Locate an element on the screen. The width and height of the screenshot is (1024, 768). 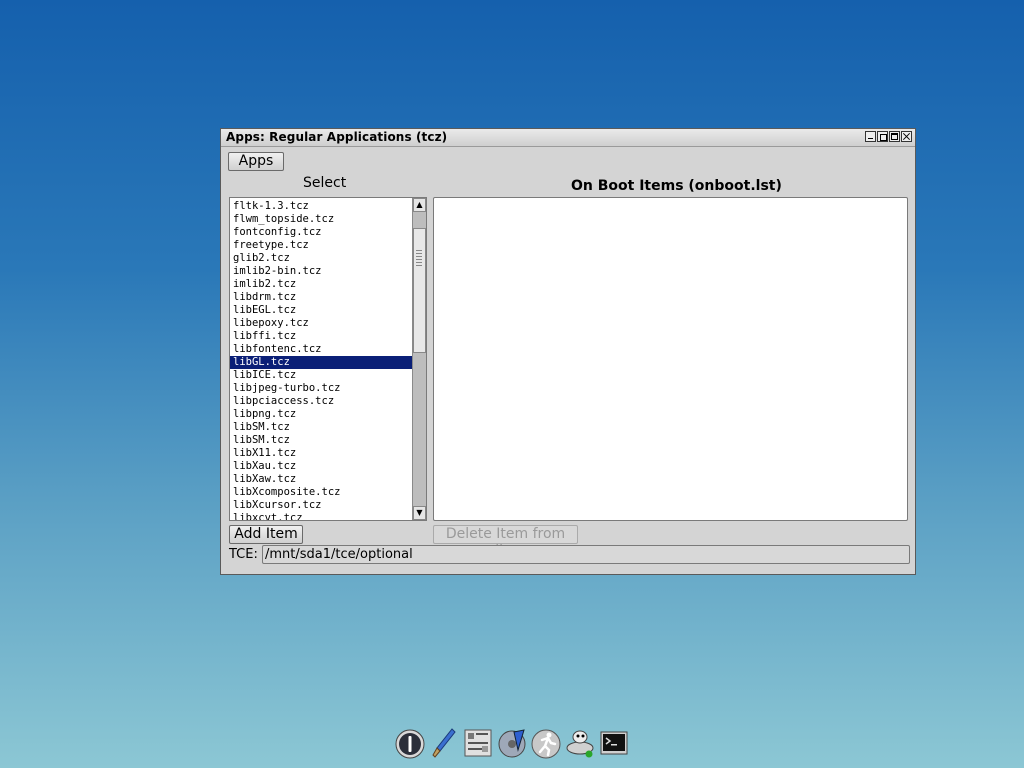
select-label: Select is located at coordinates (325, 183).